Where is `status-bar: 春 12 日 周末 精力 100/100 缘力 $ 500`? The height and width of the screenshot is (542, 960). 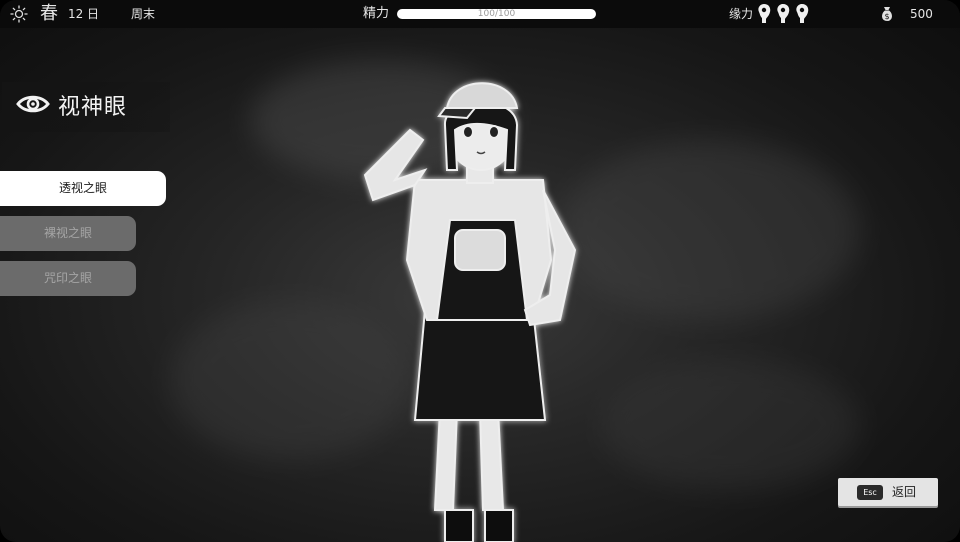 status-bar: 春 12 日 周末 精力 100/100 缘力 $ 500 is located at coordinates (480, 14).